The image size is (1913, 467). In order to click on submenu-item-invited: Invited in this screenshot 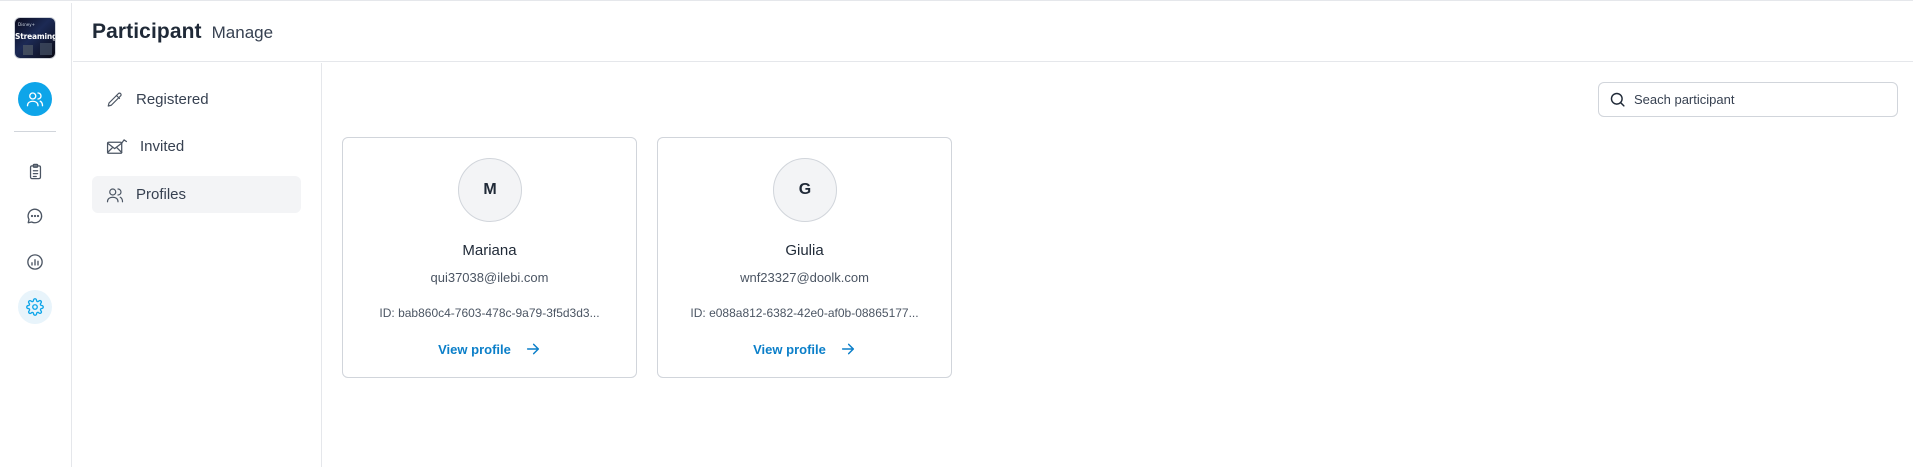, I will do `click(196, 146)`.